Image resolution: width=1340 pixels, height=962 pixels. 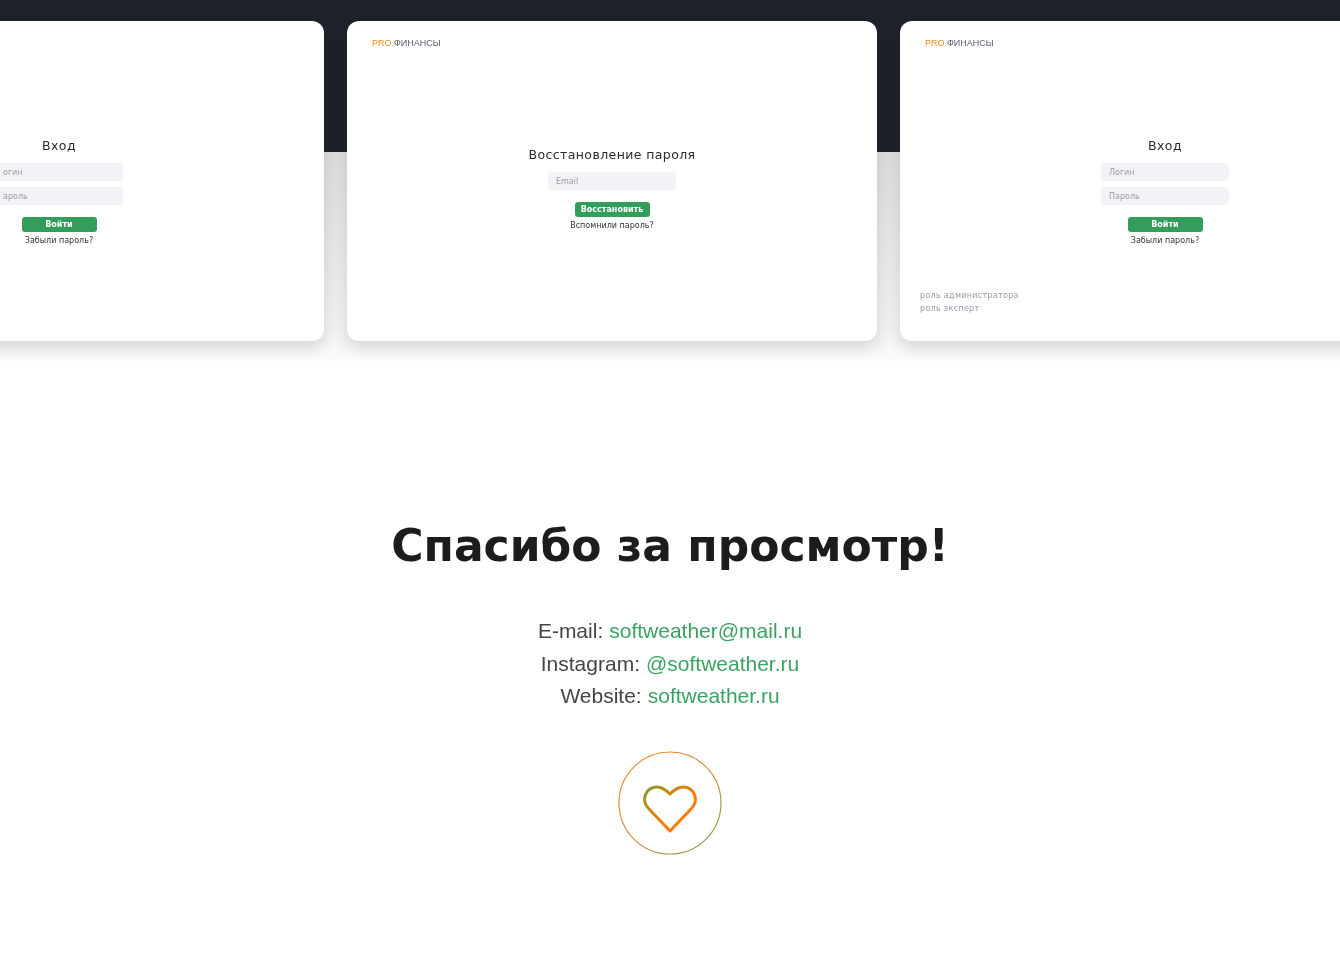 What do you see at coordinates (1130, 308) in the screenshot?
I see `role-link: роль эксперт` at bounding box center [1130, 308].